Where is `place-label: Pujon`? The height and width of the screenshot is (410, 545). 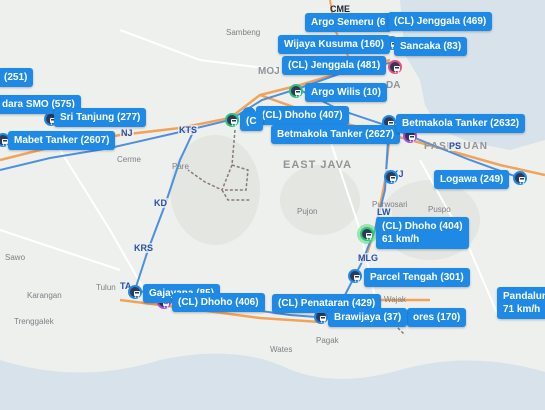 place-label: Pujon is located at coordinates (307, 211).